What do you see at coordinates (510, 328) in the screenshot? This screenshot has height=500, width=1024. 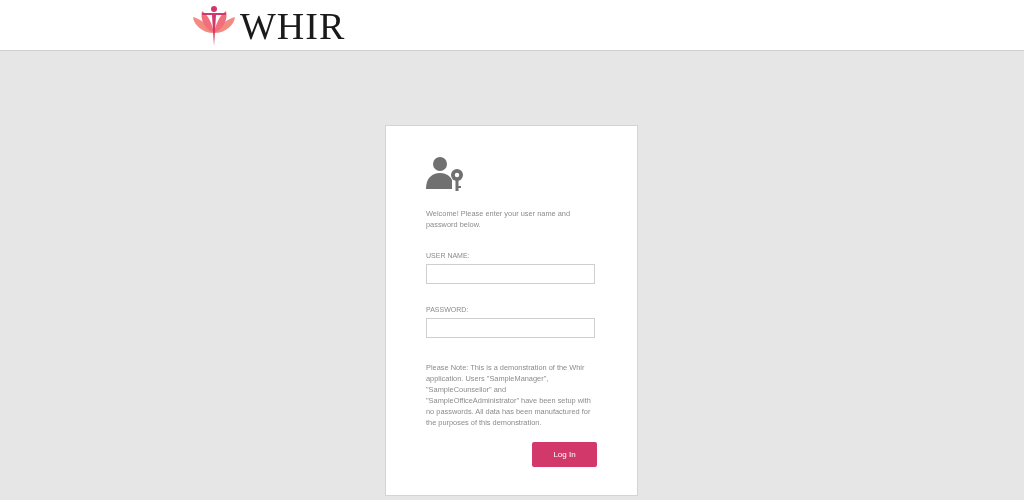 I see `password-field` at bounding box center [510, 328].